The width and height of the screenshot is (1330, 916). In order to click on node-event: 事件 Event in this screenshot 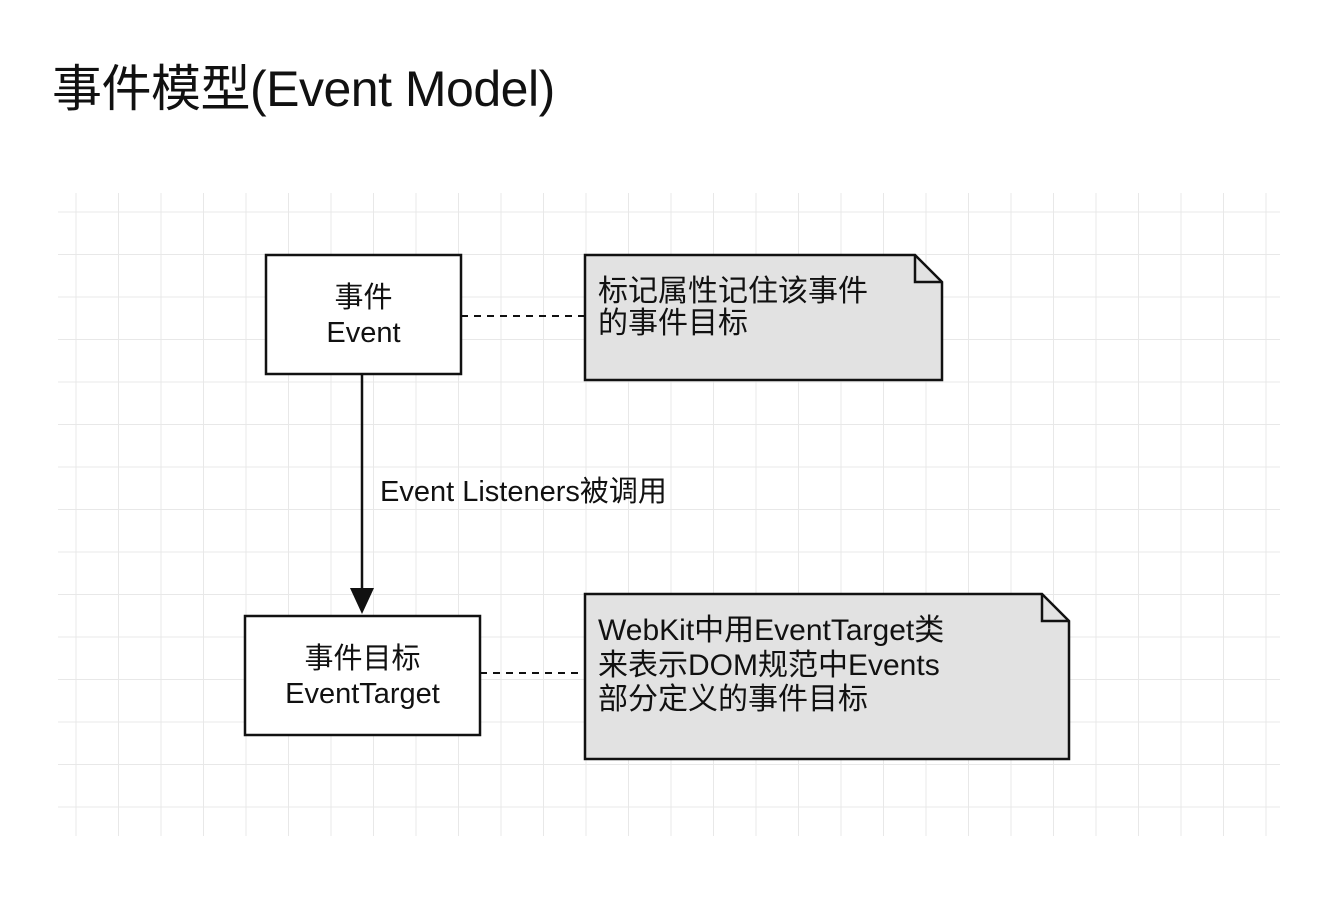, I will do `click(363, 314)`.